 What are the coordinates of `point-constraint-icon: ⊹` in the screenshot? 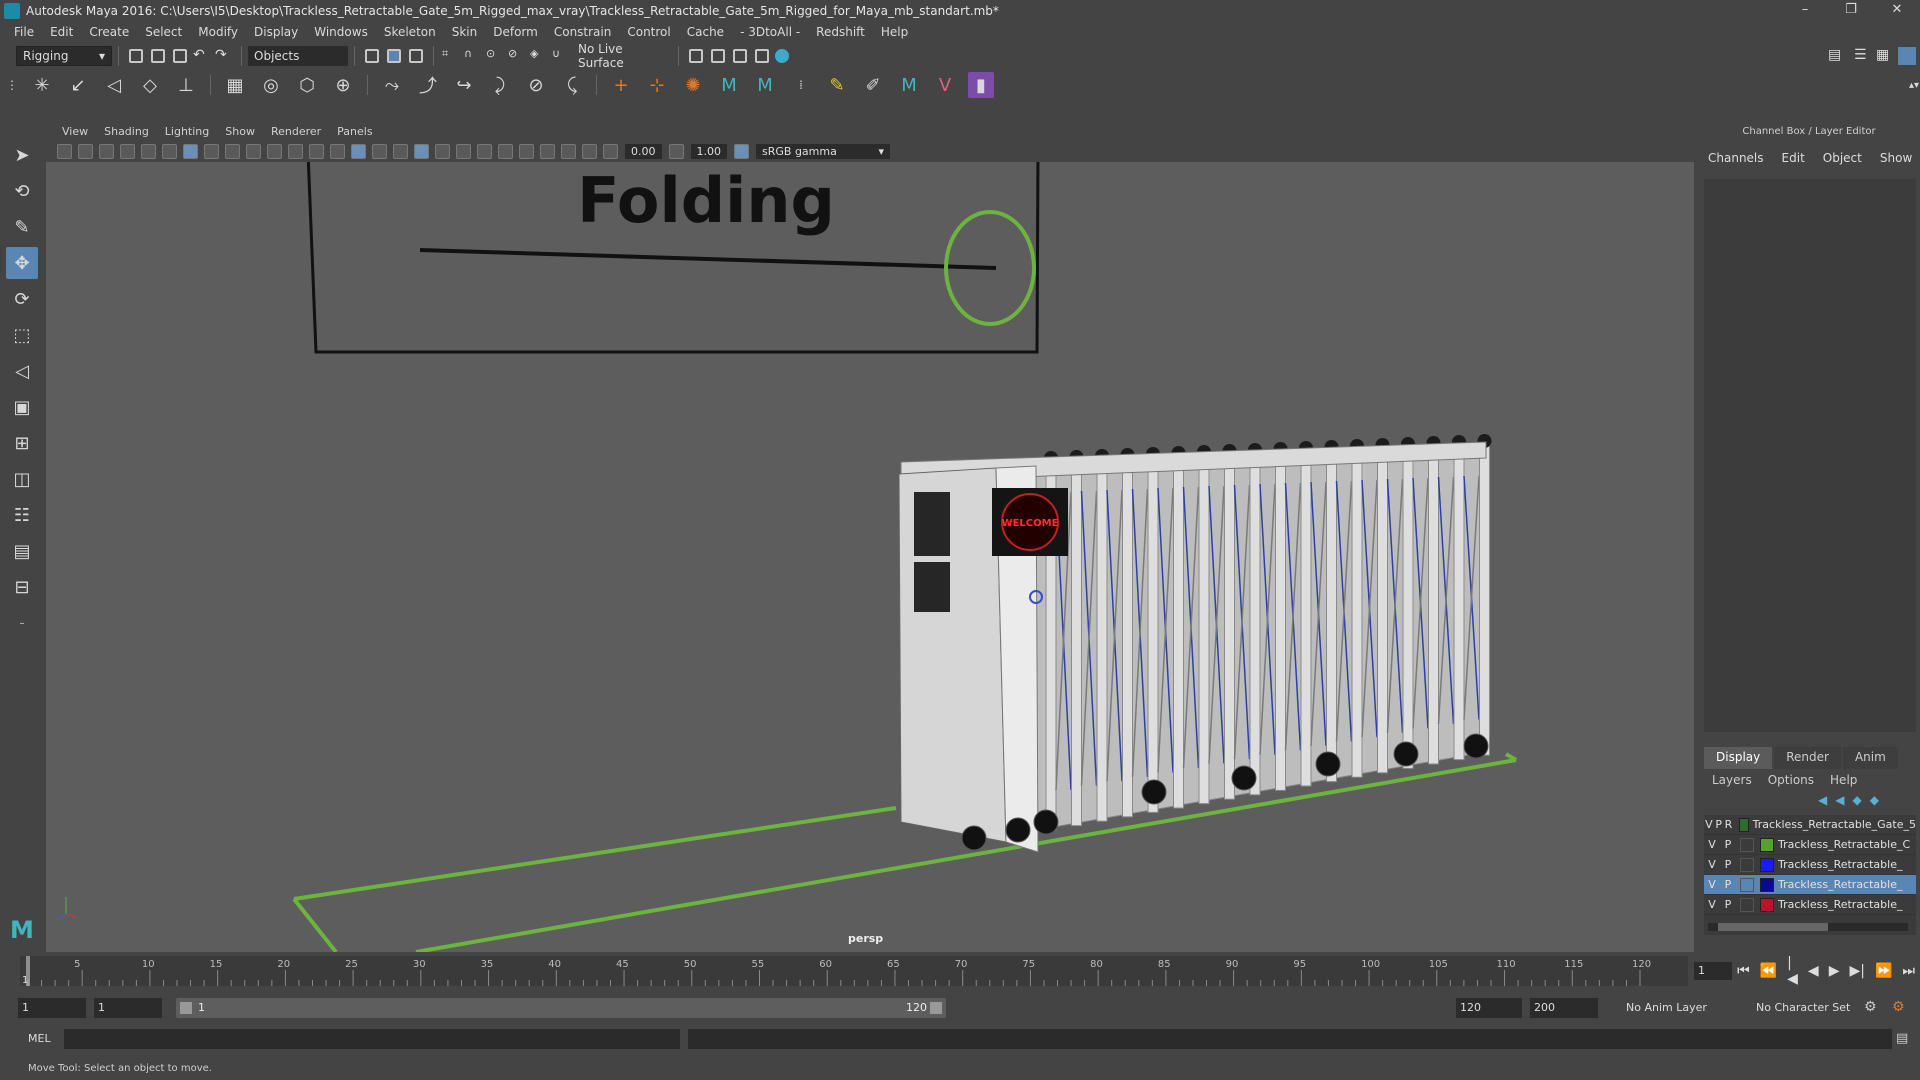 It's located at (657, 85).